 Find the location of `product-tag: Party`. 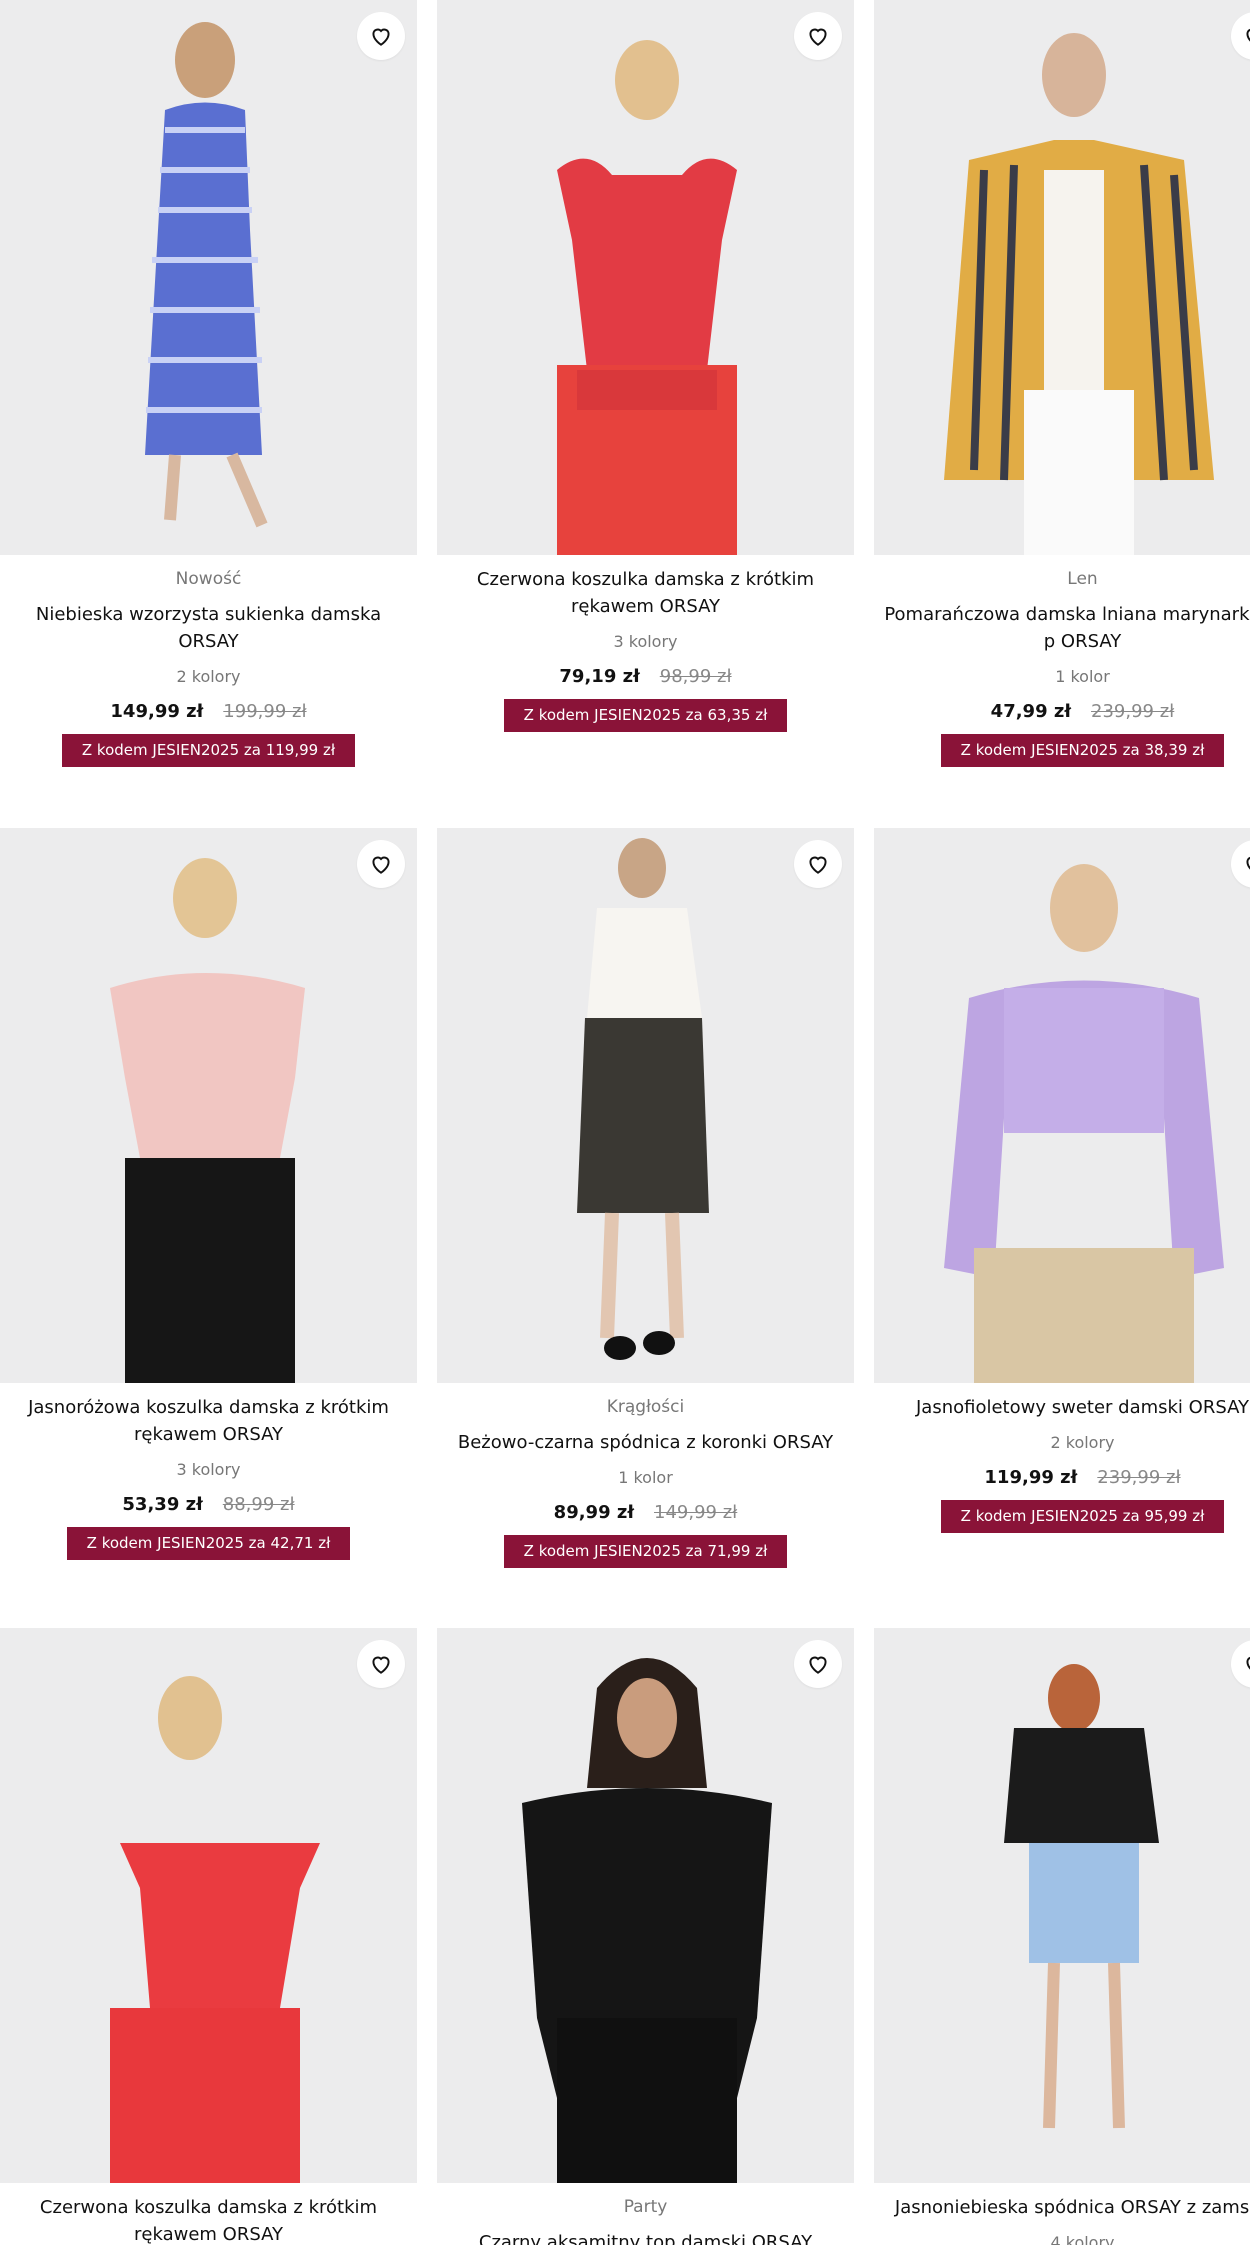

product-tag: Party is located at coordinates (645, 2207).